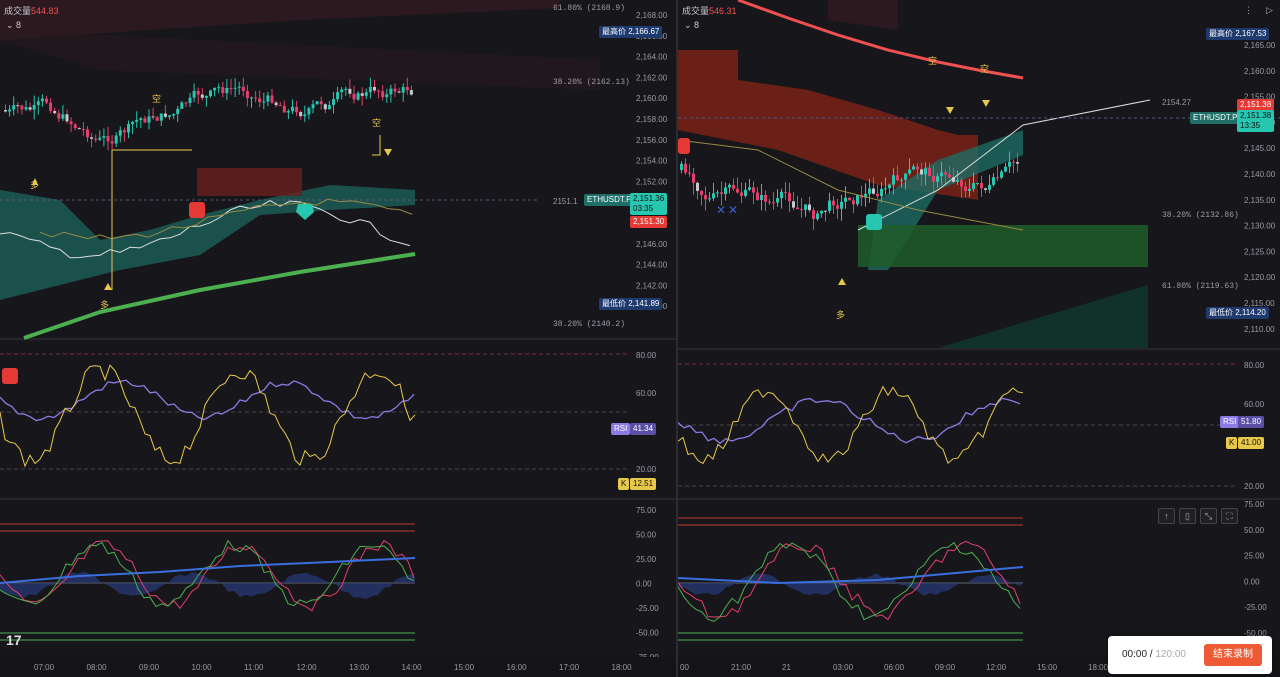 The height and width of the screenshot is (677, 1280). I want to click on right-price-tick: 2,140.00, so click(1260, 174).